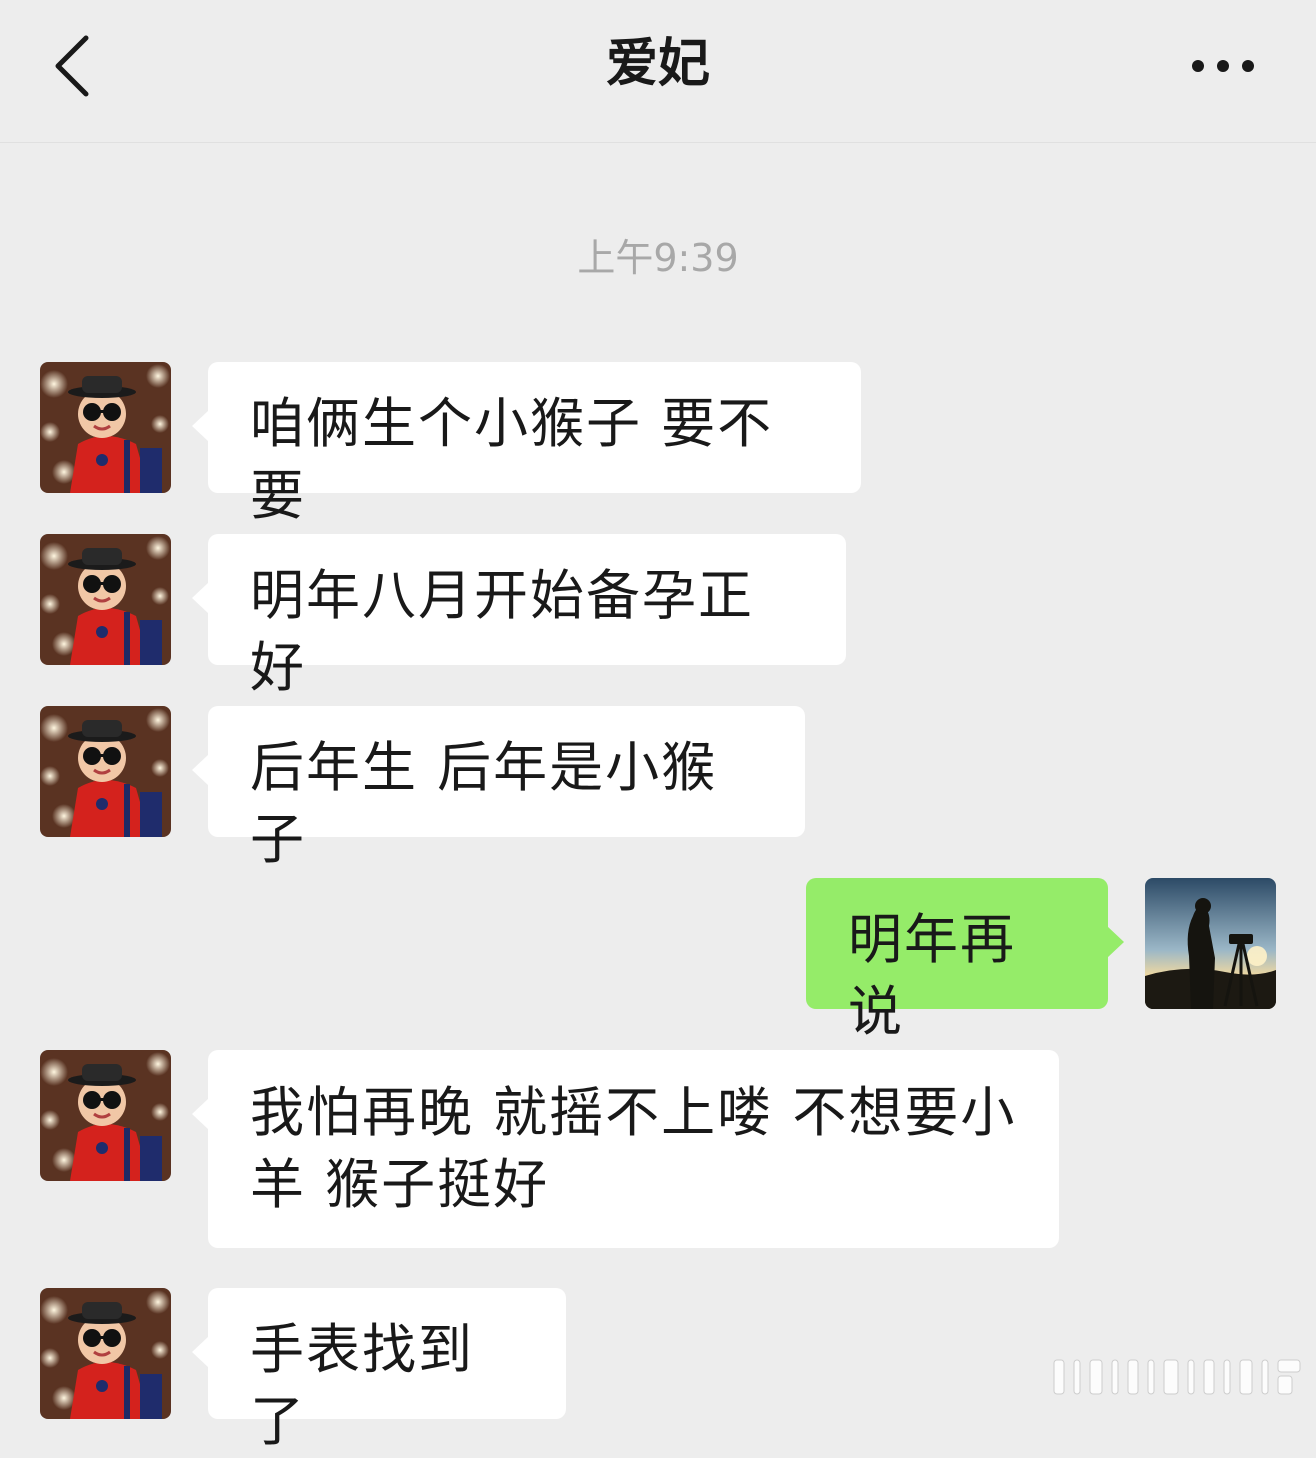  I want to click on more-horizontal-icon, so click(1223, 75).